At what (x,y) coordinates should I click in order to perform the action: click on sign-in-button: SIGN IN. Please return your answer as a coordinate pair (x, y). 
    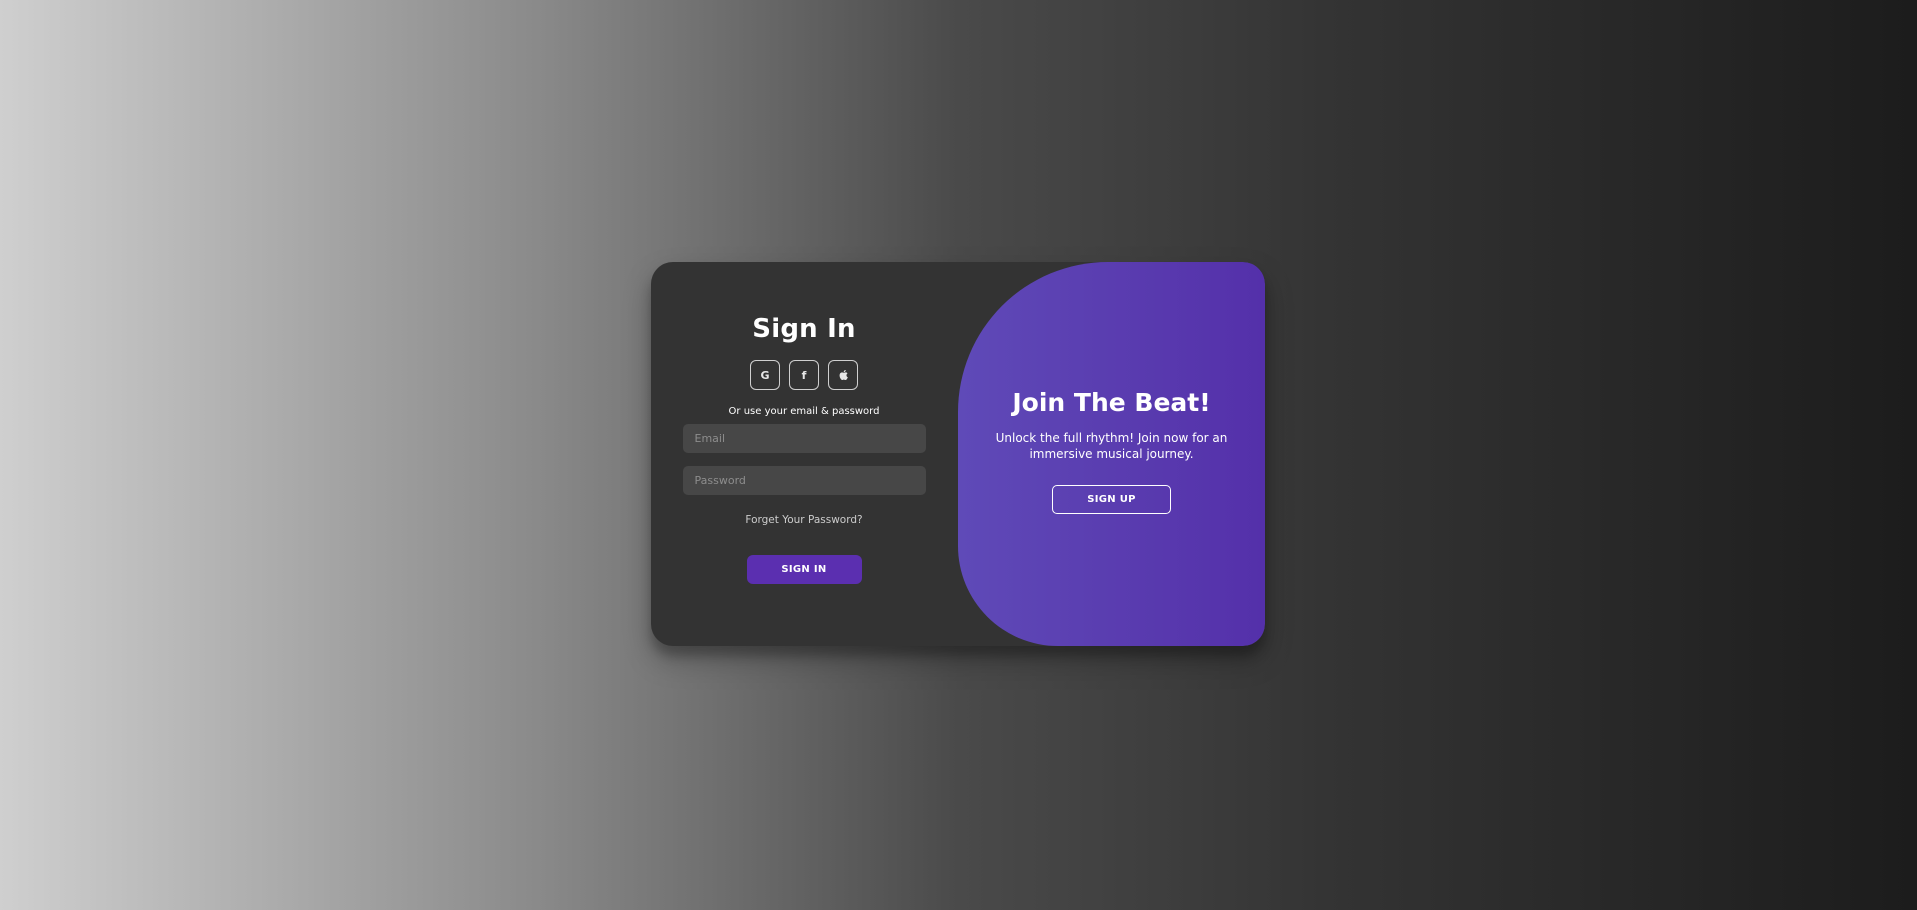
    Looking at the image, I should click on (804, 569).